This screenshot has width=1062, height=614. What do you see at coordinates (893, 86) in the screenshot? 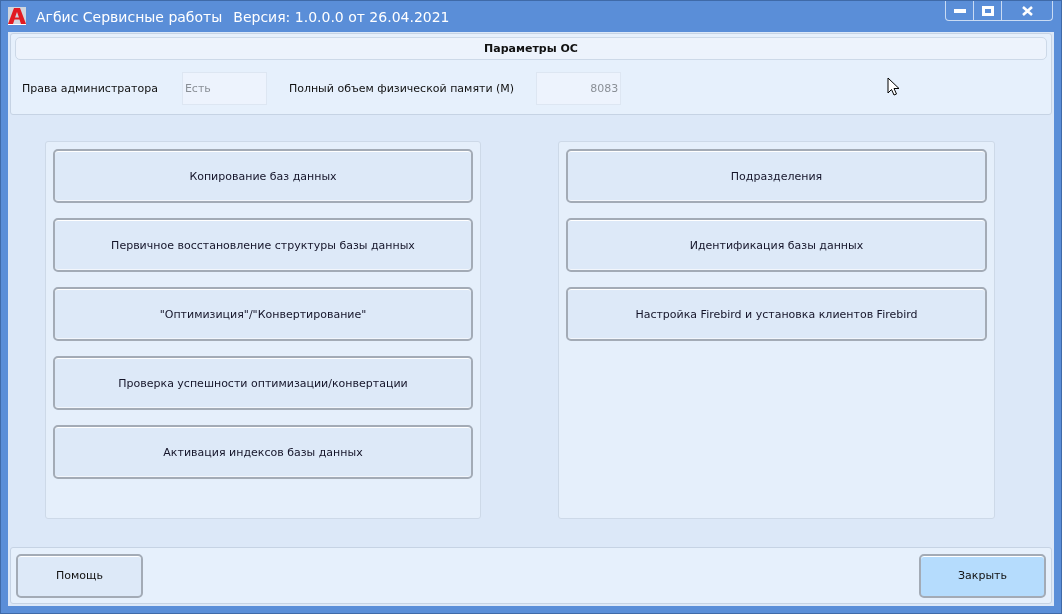
I see `mouse-pointer-icon` at bounding box center [893, 86].